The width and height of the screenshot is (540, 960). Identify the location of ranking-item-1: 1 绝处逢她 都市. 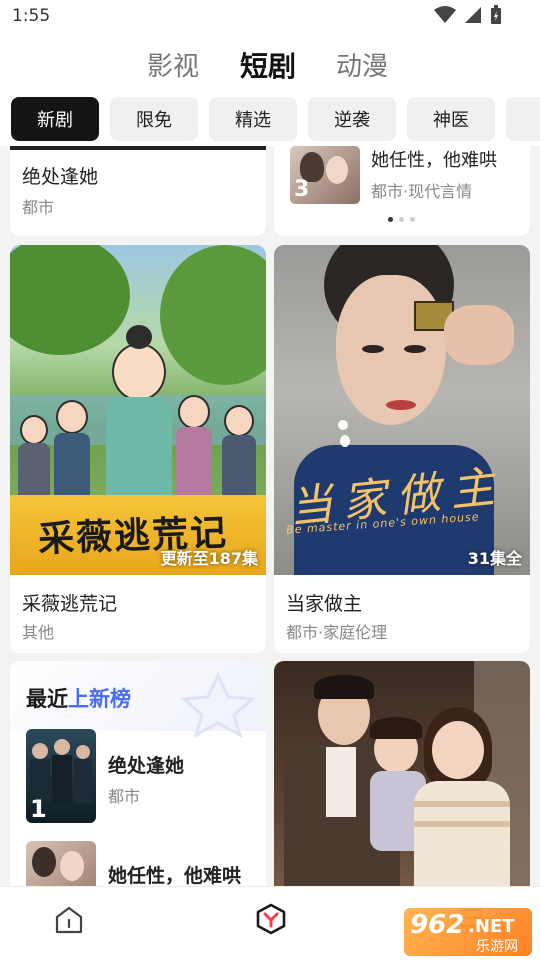
(141, 777).